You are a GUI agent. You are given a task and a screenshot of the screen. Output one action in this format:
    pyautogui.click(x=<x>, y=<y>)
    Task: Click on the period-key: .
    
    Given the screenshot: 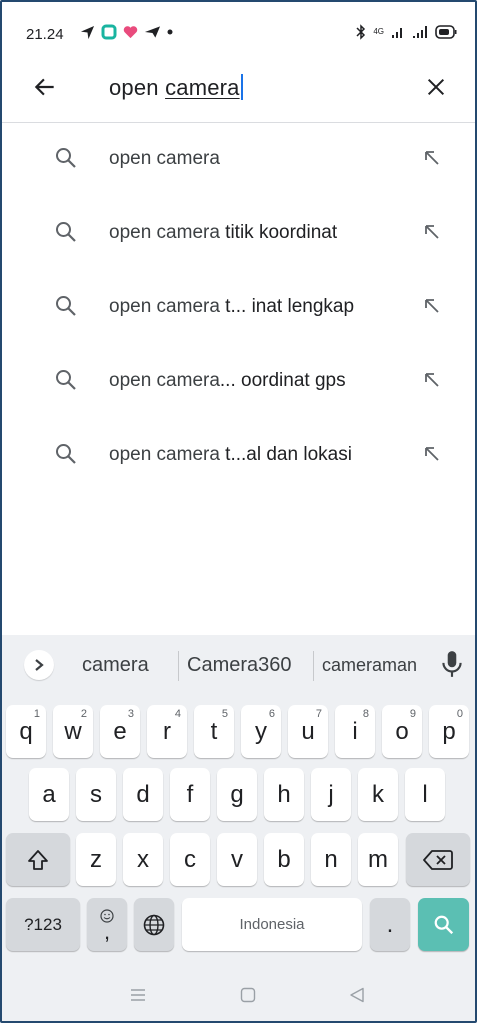 What is the action you would take?
    pyautogui.click(x=390, y=924)
    